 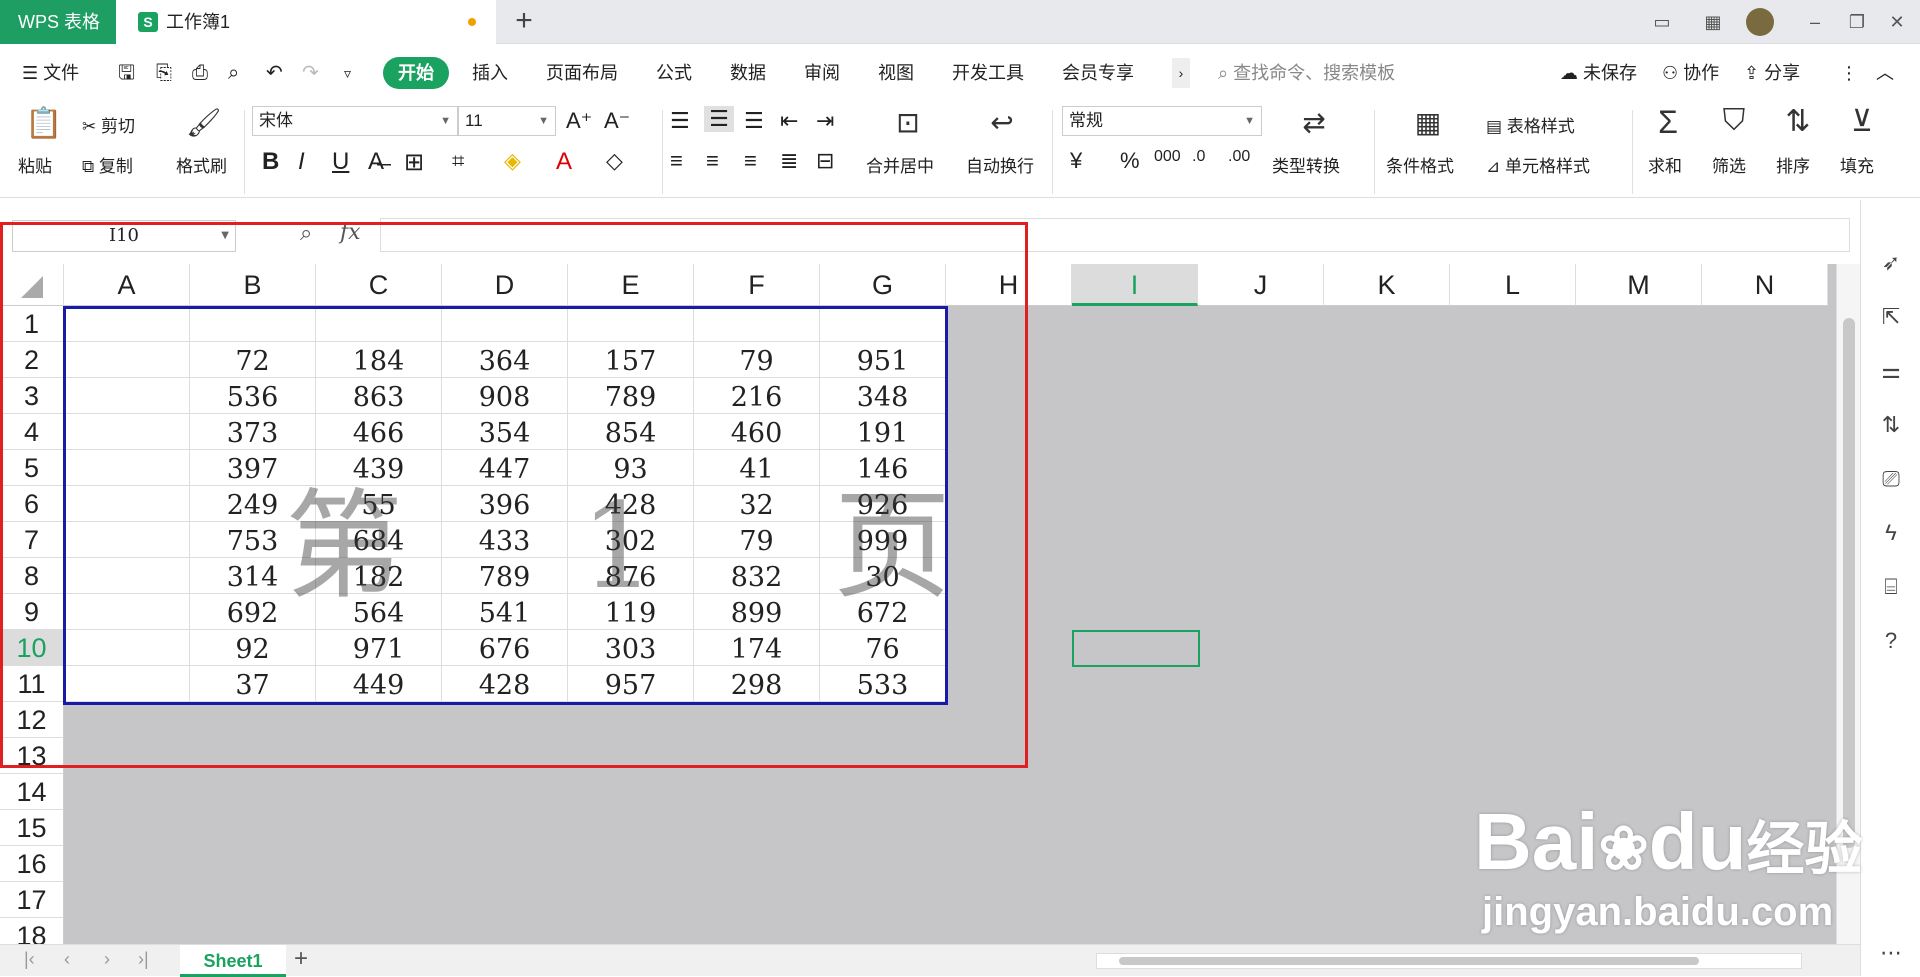 What do you see at coordinates (757, 285) in the screenshot?
I see `column-header-f: F` at bounding box center [757, 285].